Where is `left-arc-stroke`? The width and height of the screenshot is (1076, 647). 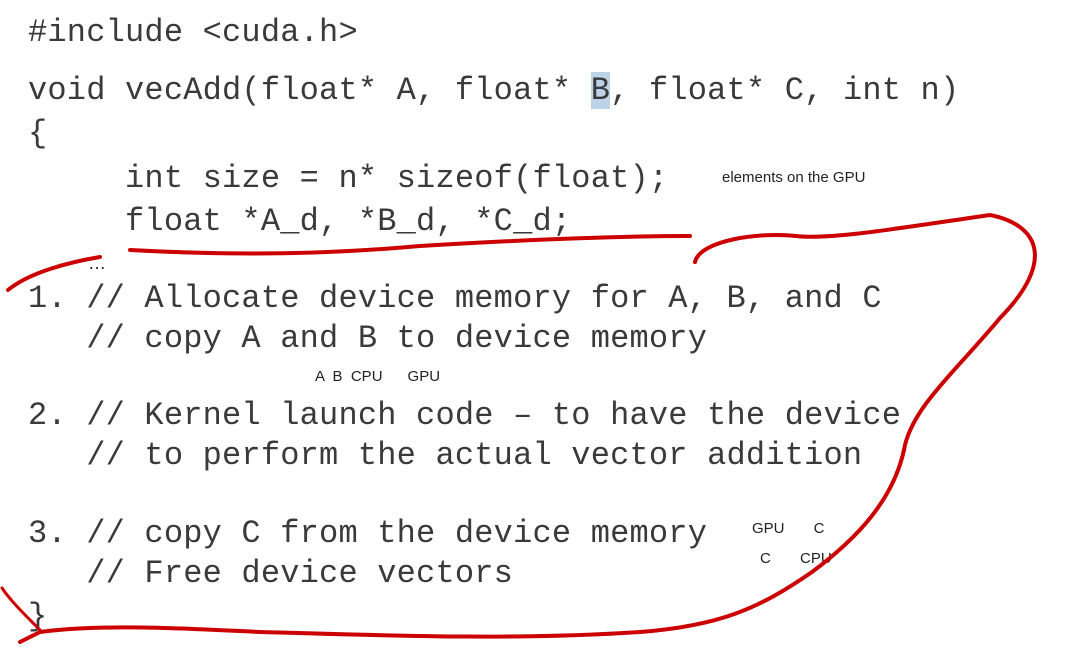 left-arc-stroke is located at coordinates (54, 273).